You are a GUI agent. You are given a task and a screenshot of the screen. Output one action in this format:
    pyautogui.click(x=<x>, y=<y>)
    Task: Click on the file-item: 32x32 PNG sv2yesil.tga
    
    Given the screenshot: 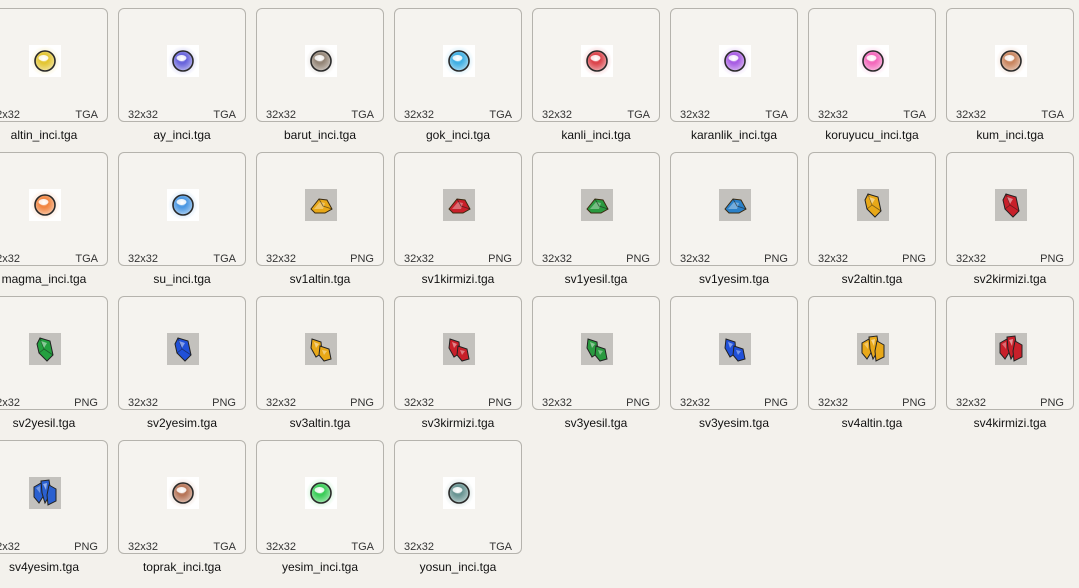 What is the action you would take?
    pyautogui.click(x=59, y=368)
    